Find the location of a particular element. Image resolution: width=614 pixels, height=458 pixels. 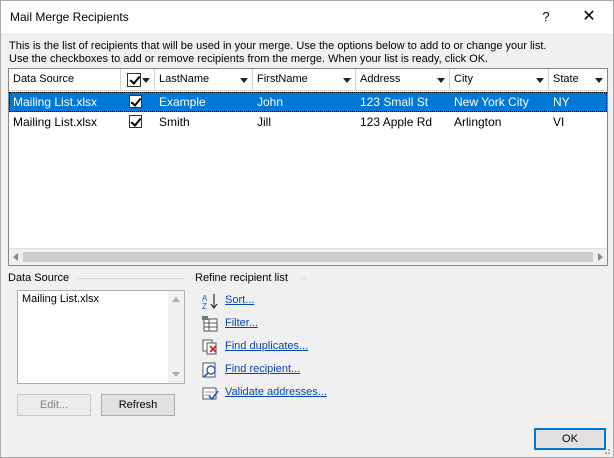

column-header-address: Address is located at coordinates (403, 80).